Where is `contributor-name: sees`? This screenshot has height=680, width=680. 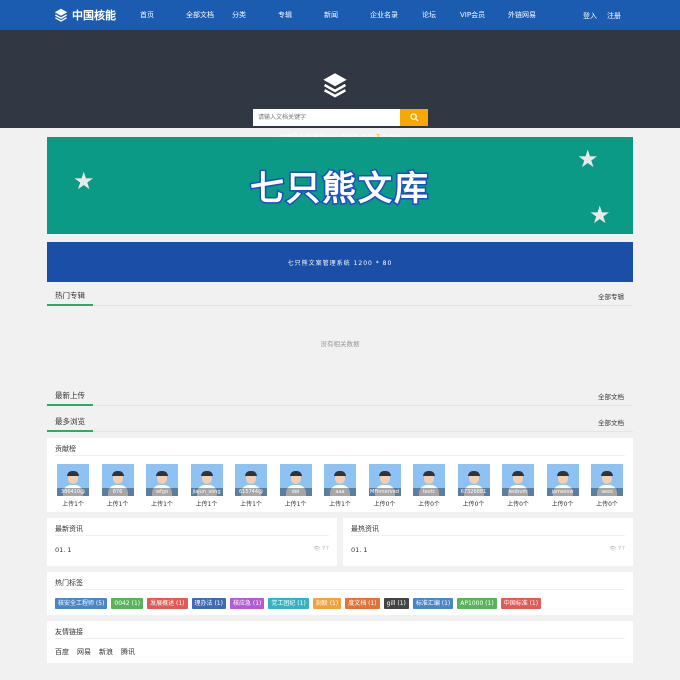
contributor-name: sees is located at coordinates (607, 492).